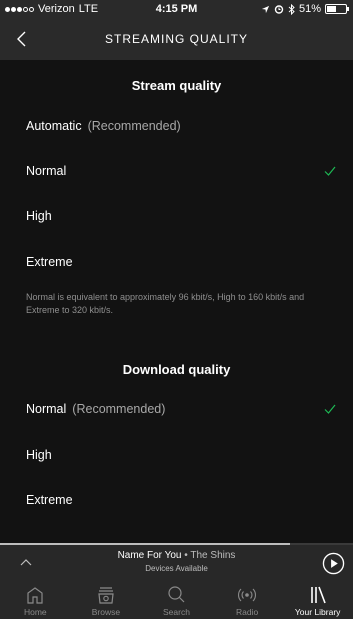  What do you see at coordinates (35, 595) in the screenshot?
I see `home-icon` at bounding box center [35, 595].